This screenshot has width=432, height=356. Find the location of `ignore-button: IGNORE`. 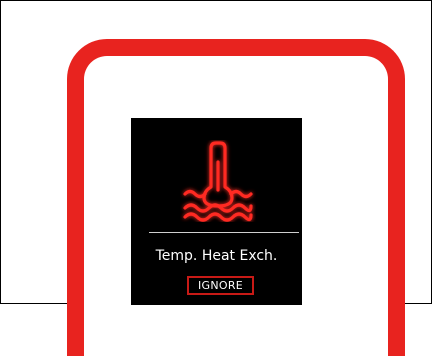

ignore-button: IGNORE is located at coordinates (220, 285).